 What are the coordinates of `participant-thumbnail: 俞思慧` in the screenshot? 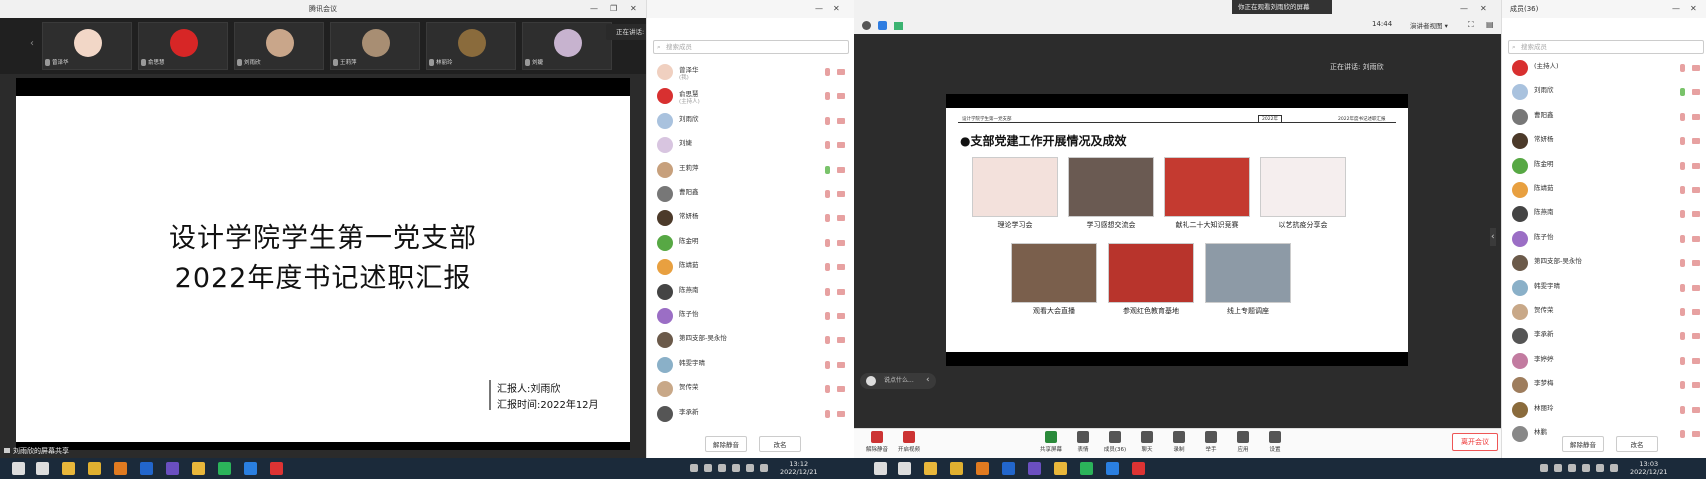 It's located at (183, 46).